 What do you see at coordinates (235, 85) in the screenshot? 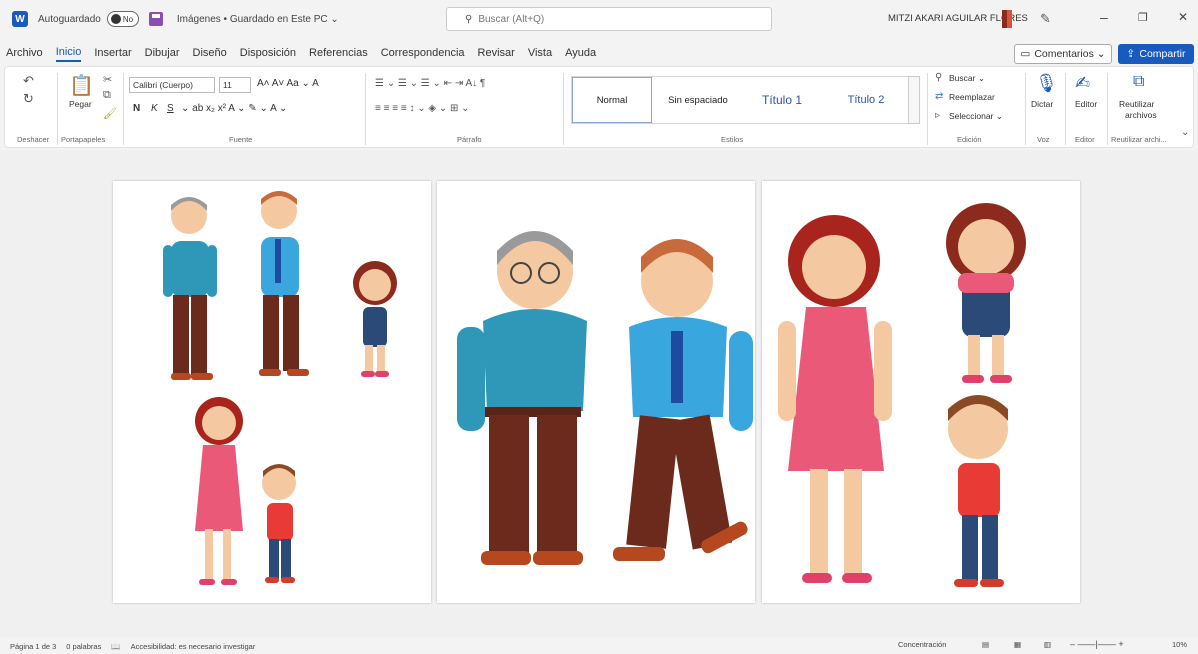
I see `font-size-input: 11` at bounding box center [235, 85].